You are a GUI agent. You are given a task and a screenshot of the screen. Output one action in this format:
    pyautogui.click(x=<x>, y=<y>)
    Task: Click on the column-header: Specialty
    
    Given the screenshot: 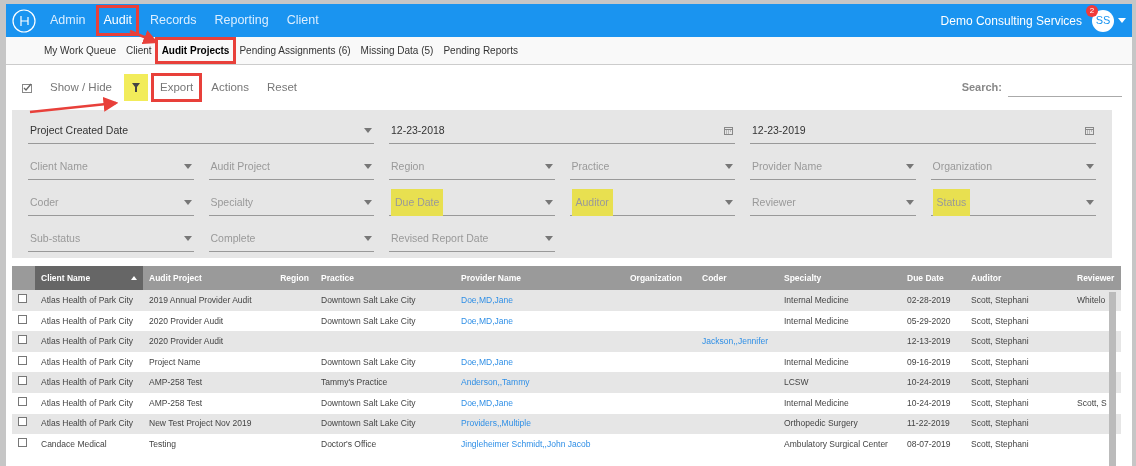 What is the action you would take?
    pyautogui.click(x=839, y=278)
    